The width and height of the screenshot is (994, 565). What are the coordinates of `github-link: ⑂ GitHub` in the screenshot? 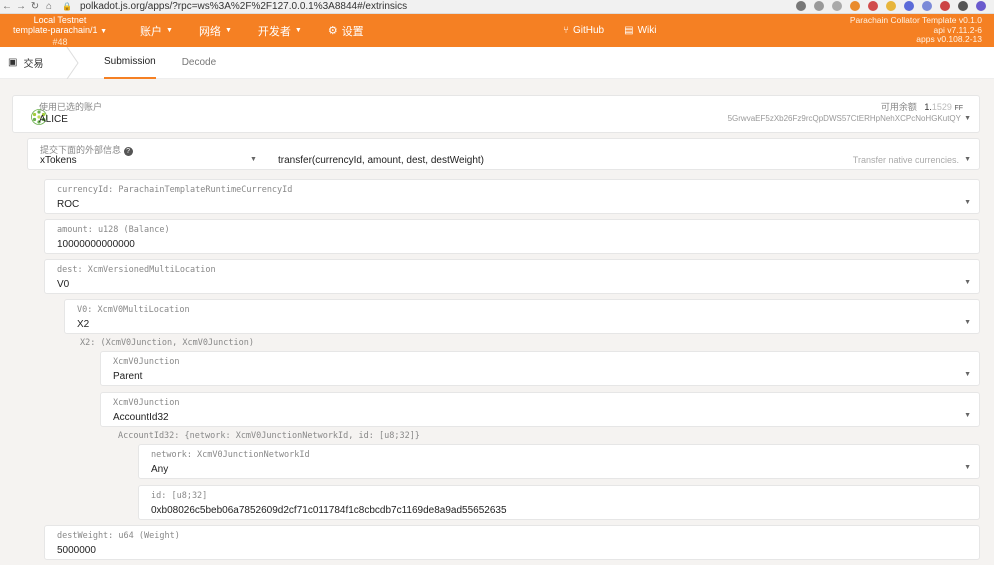 It's located at (583, 30).